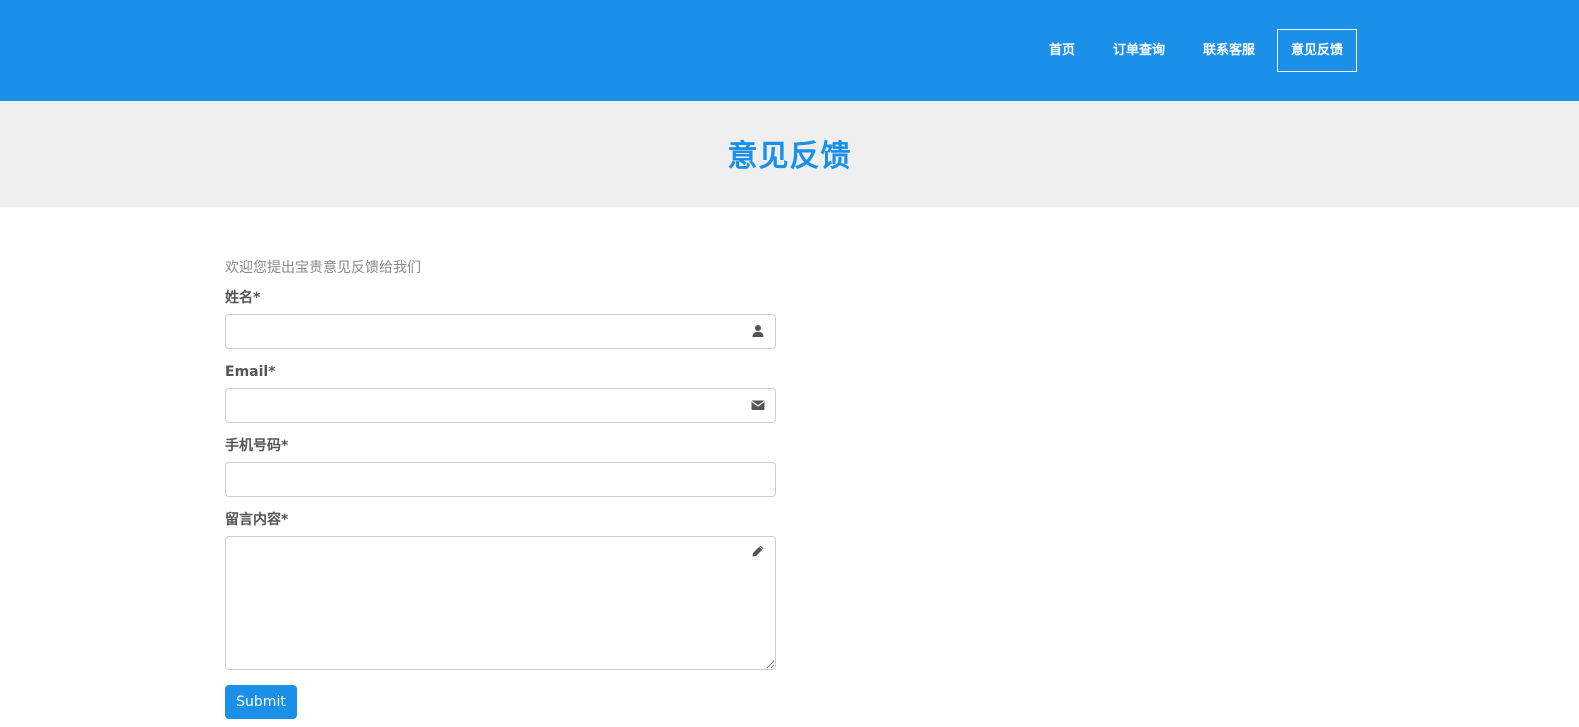 The width and height of the screenshot is (1579, 727). What do you see at coordinates (250, 372) in the screenshot?
I see `email-label: Email*` at bounding box center [250, 372].